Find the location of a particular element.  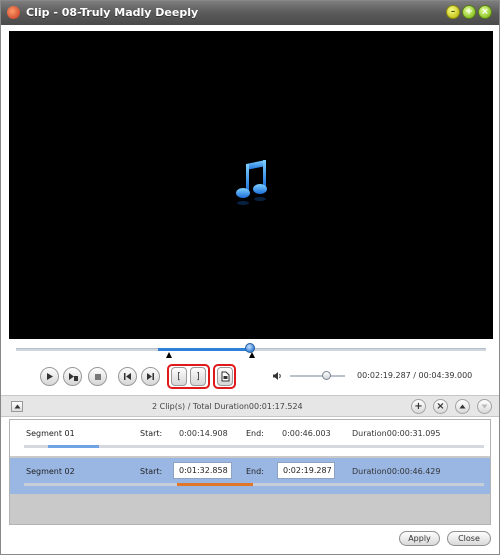

time-display: 00:02:19.287 / 00:04:39.000 is located at coordinates (415, 375).